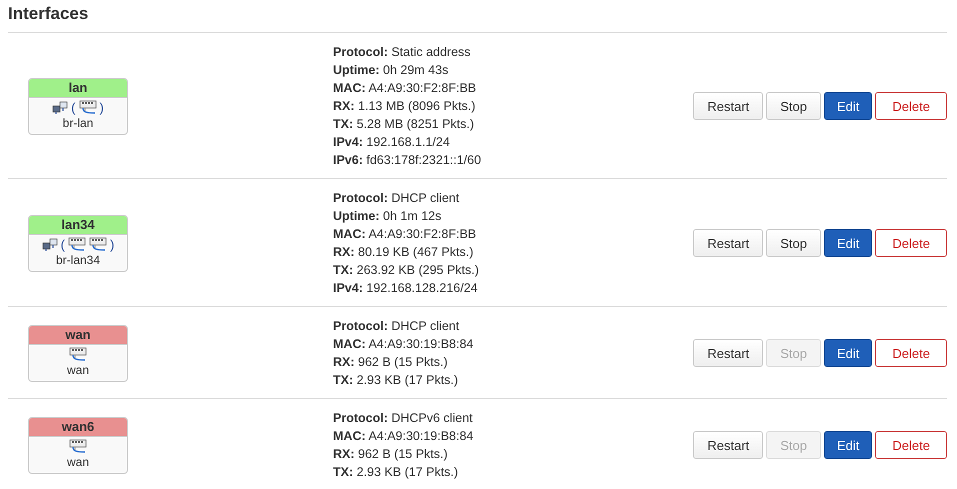 Image resolution: width=957 pixels, height=489 pixels. I want to click on device-name: br-lan, so click(78, 123).